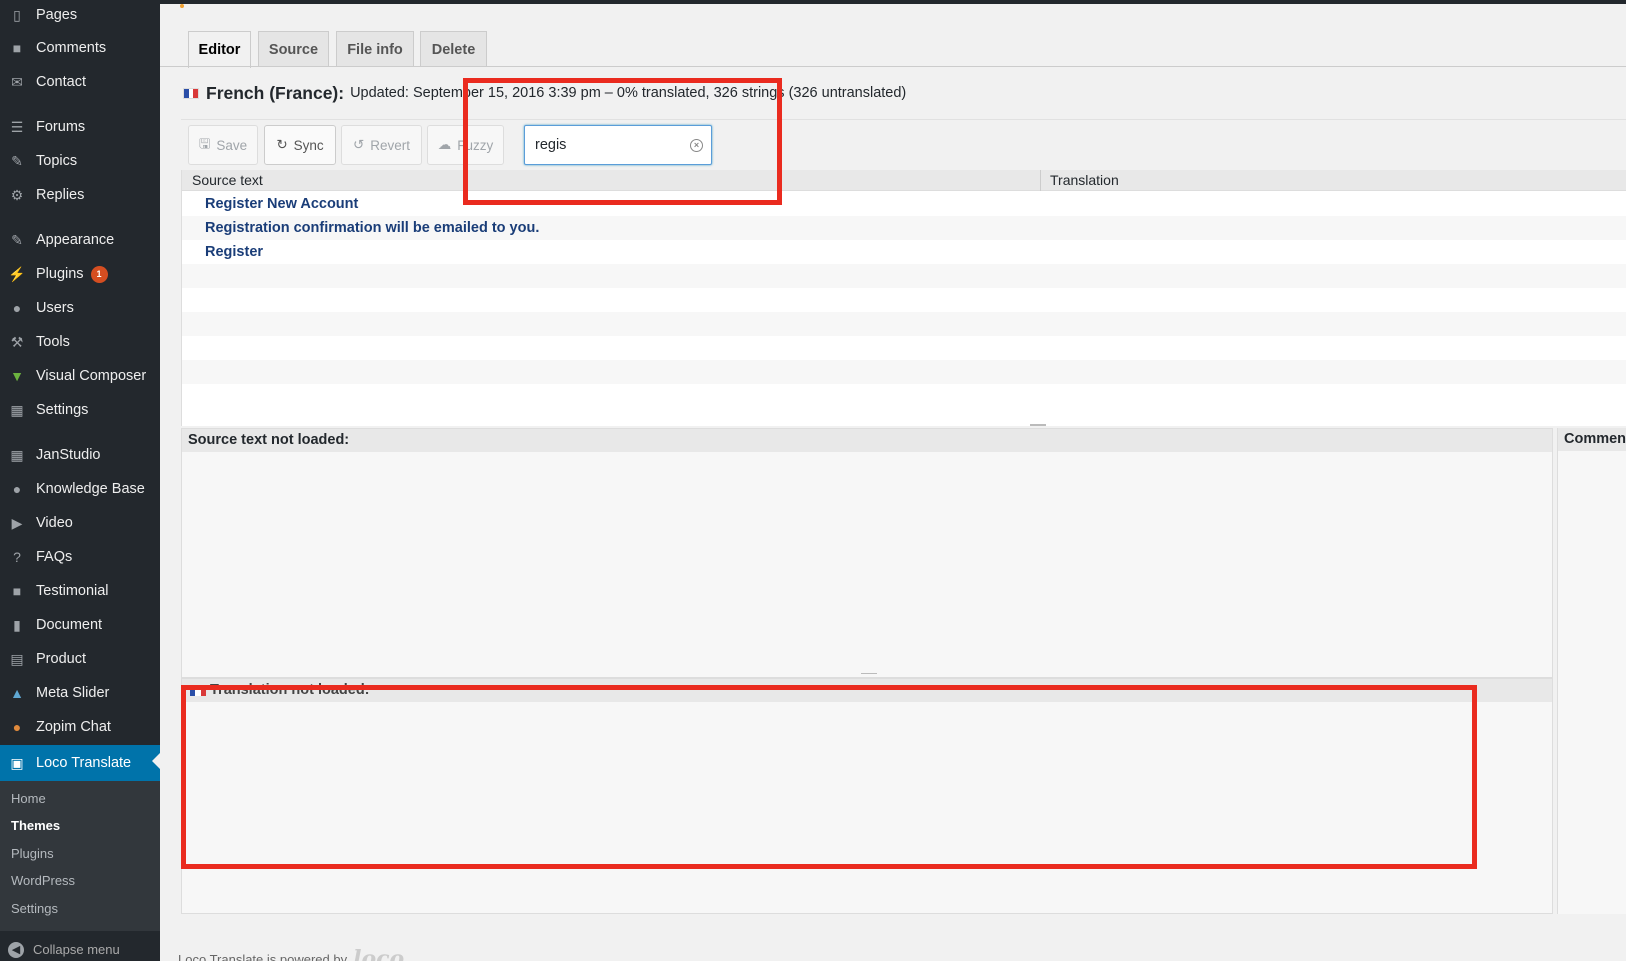  I want to click on tab-divider, so click(893, 66).